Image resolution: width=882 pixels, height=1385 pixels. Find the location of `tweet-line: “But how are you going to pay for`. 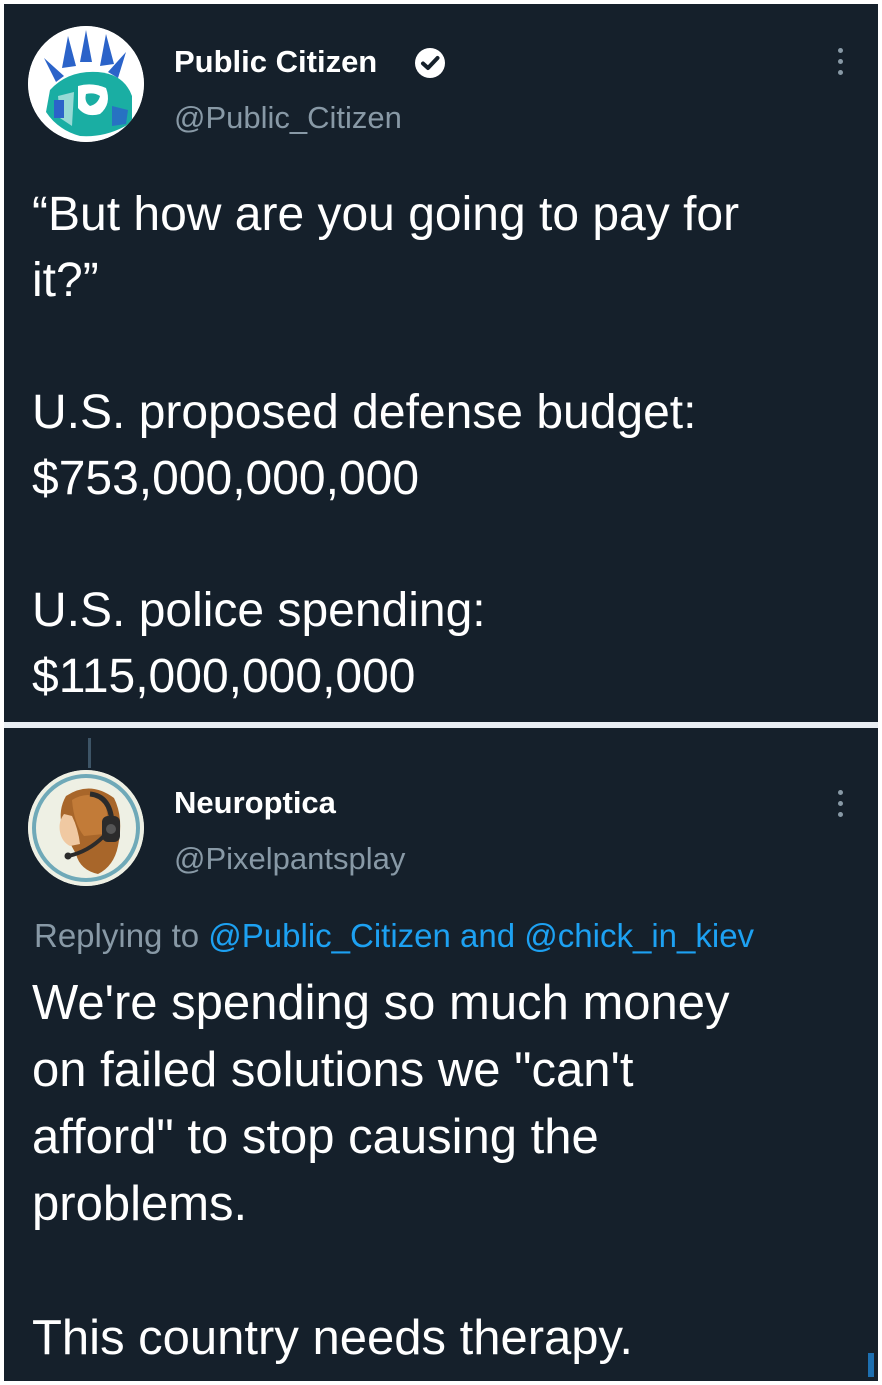

tweet-line: “But how are you going to pay for is located at coordinates (386, 214).